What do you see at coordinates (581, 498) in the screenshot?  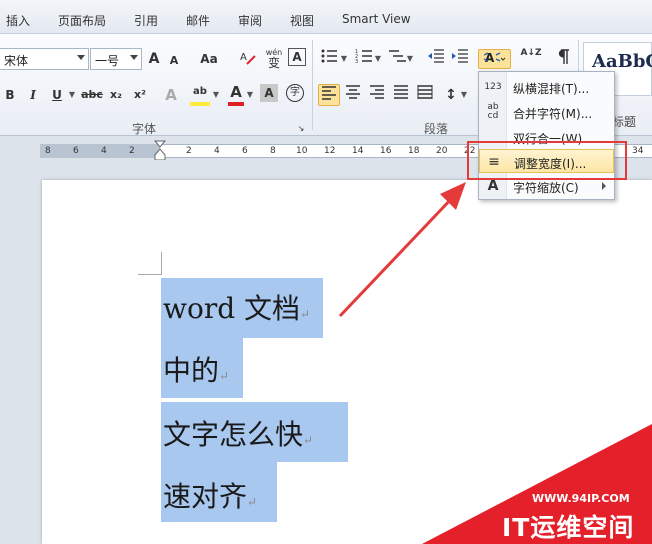 I see `watermark-url: WWW.94IP.COM` at bounding box center [581, 498].